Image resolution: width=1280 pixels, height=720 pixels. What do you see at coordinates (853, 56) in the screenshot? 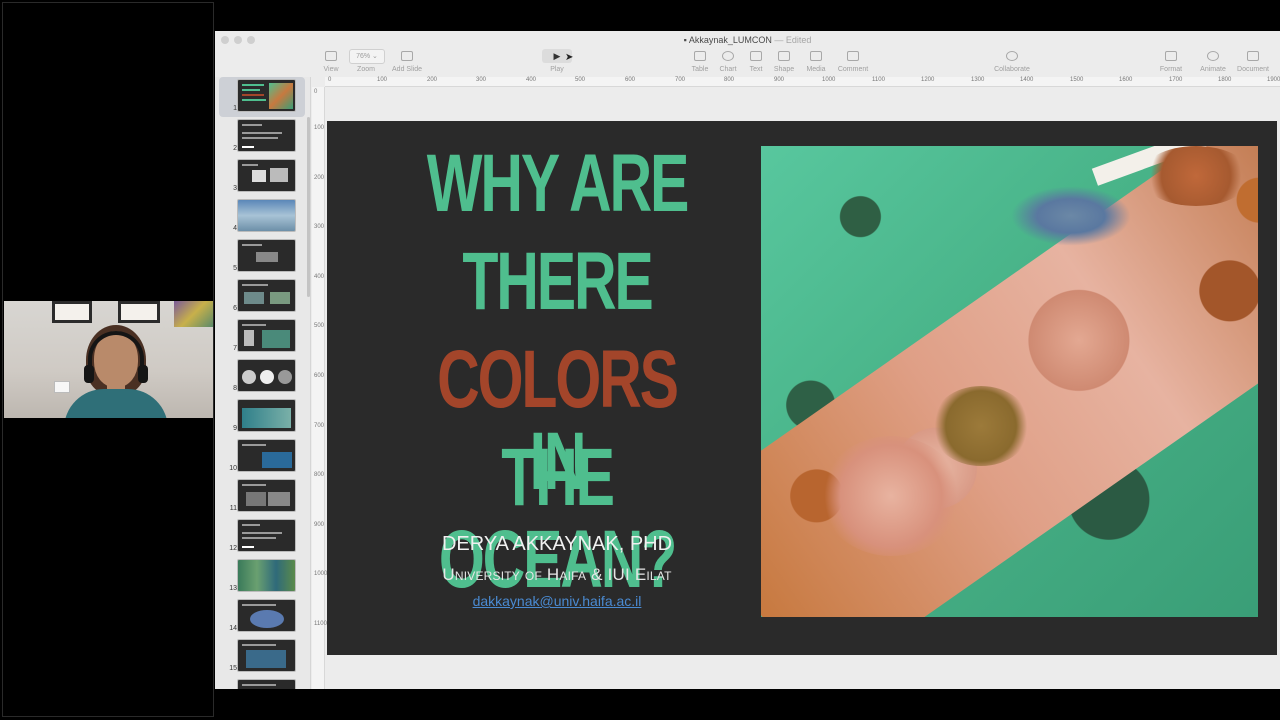
I see `comment-icon` at bounding box center [853, 56].